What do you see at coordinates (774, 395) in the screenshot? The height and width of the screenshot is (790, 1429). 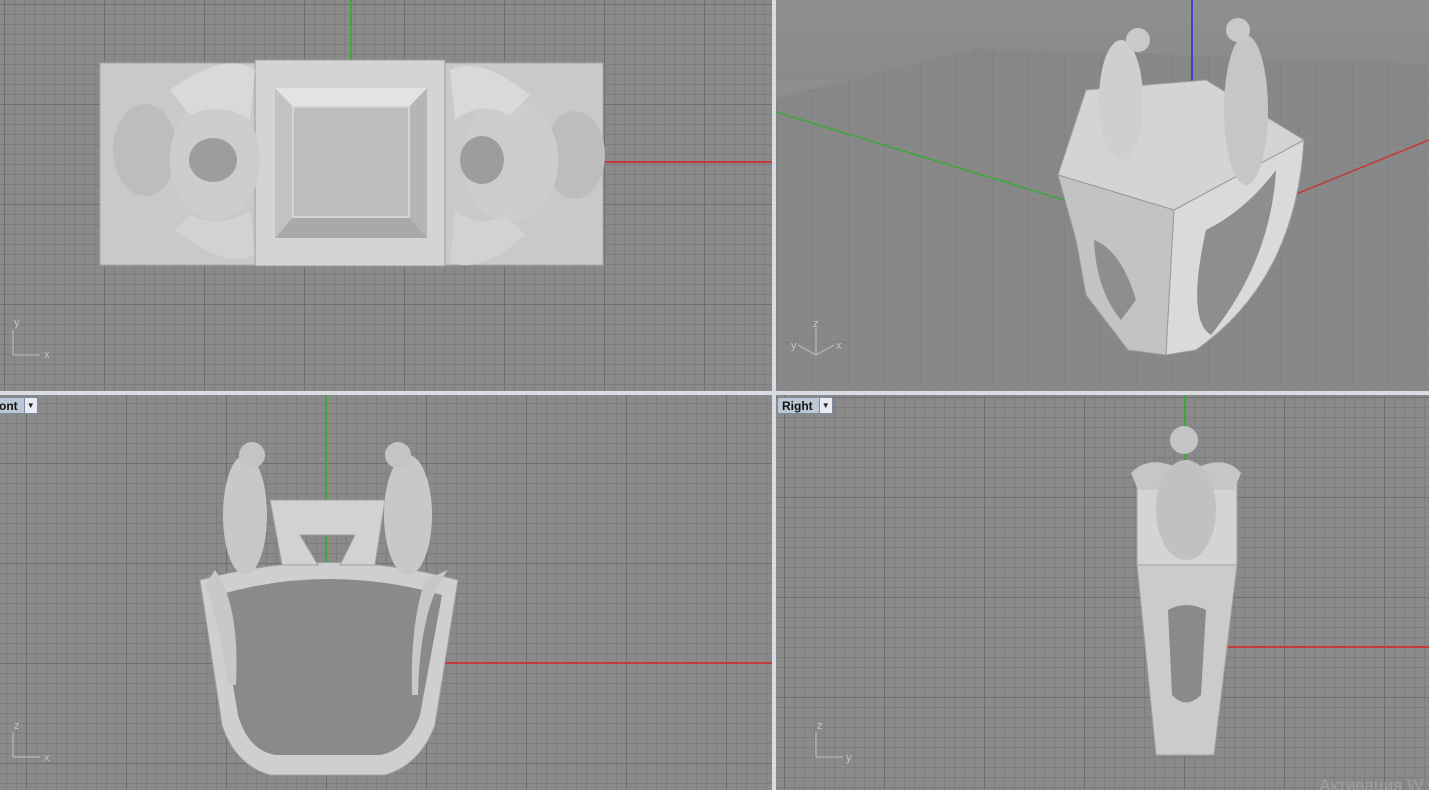 I see `viewport-splitter-vertical` at bounding box center [774, 395].